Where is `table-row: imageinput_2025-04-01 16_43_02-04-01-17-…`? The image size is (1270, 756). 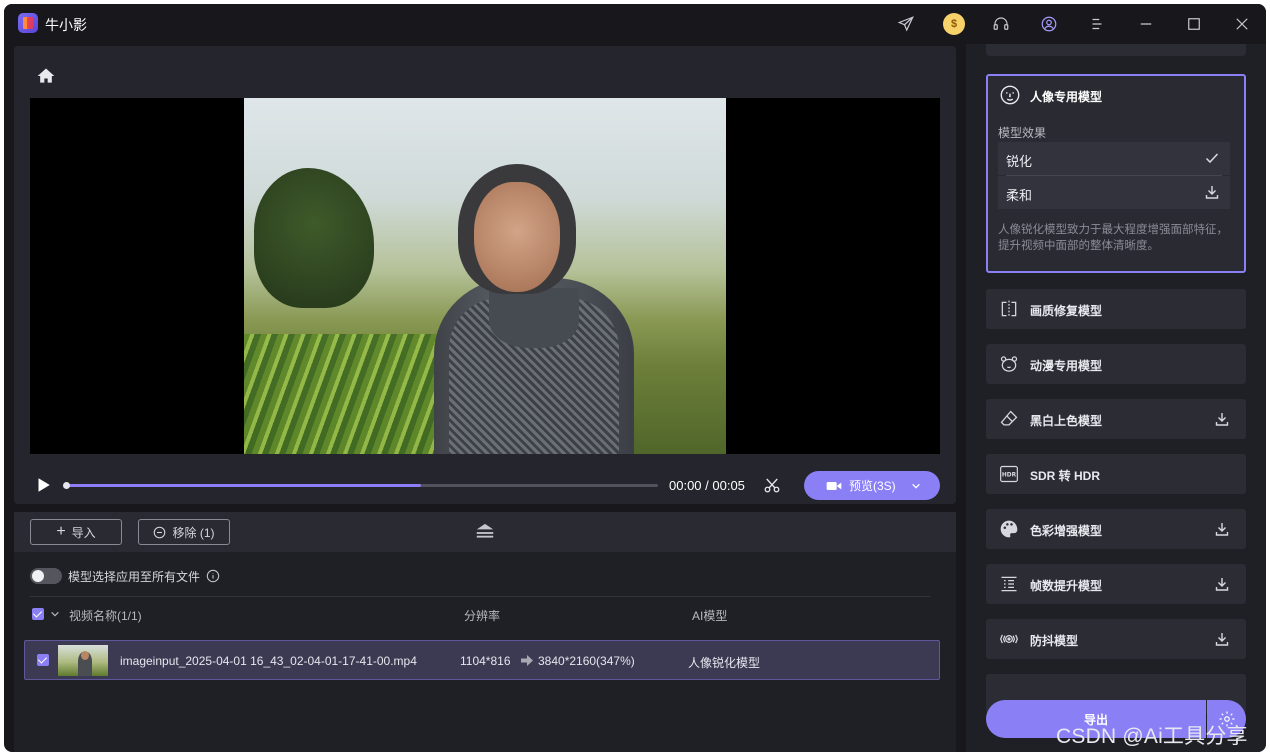 table-row: imageinput_2025-04-01 16_43_02-04-01-17-… is located at coordinates (482, 660).